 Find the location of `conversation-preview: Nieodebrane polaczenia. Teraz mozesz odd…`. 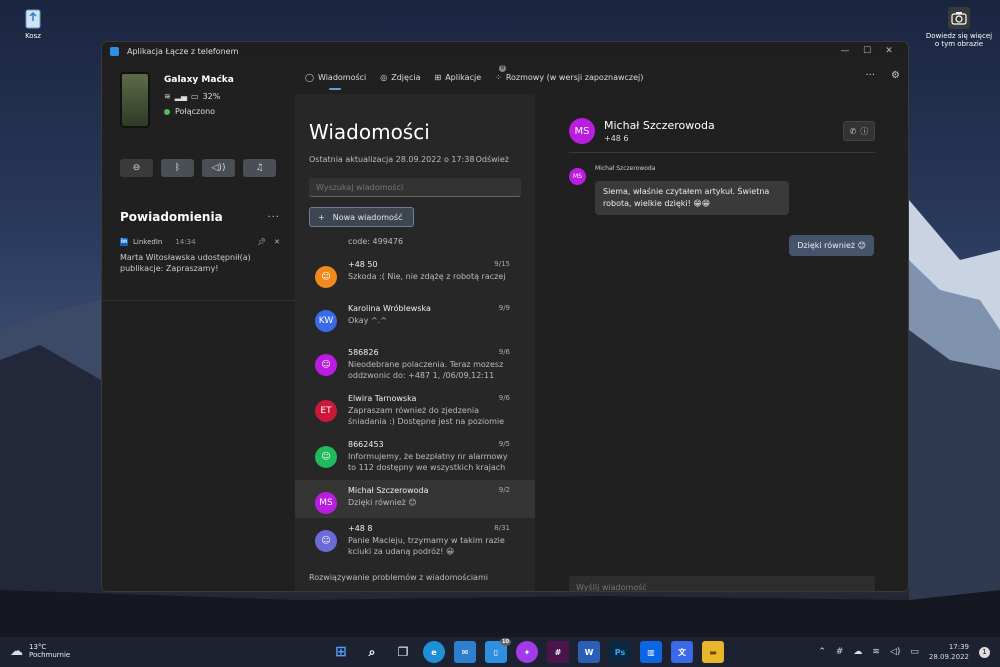

conversation-preview: Nieodebrane polaczenia. Teraz mozesz odd… is located at coordinates (426, 370).